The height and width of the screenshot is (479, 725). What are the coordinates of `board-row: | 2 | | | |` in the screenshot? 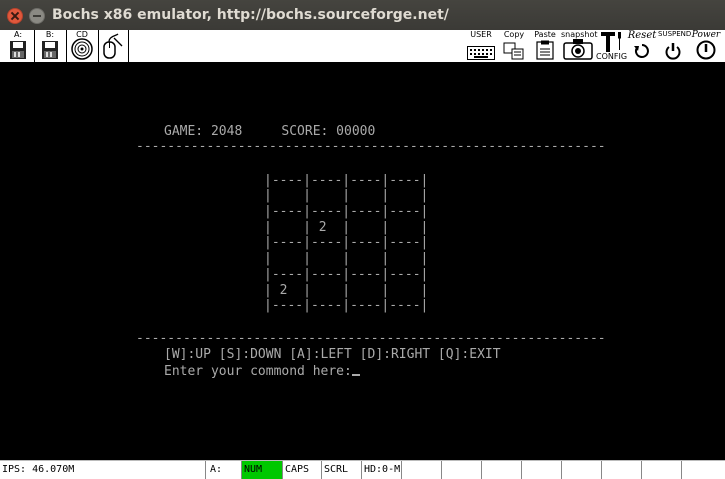 It's located at (346, 290).